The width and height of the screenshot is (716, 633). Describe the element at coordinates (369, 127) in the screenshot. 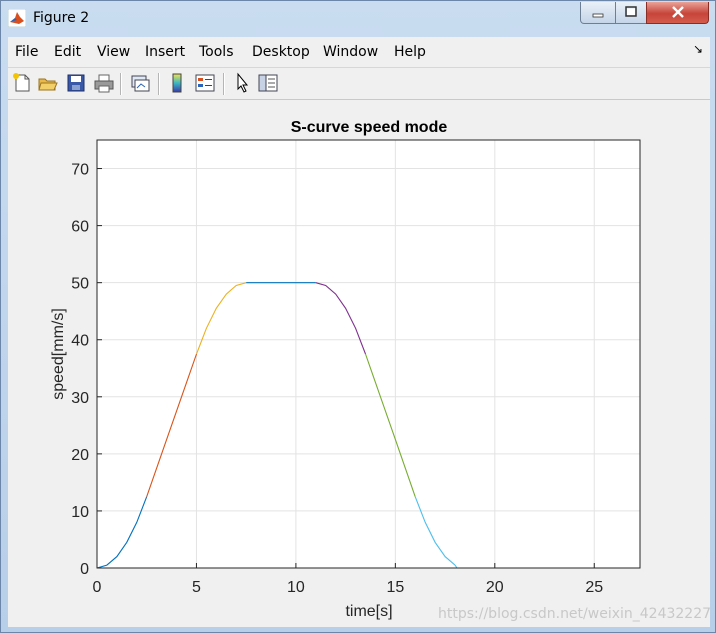

I see `chart-title: S-curve speed mode` at that location.